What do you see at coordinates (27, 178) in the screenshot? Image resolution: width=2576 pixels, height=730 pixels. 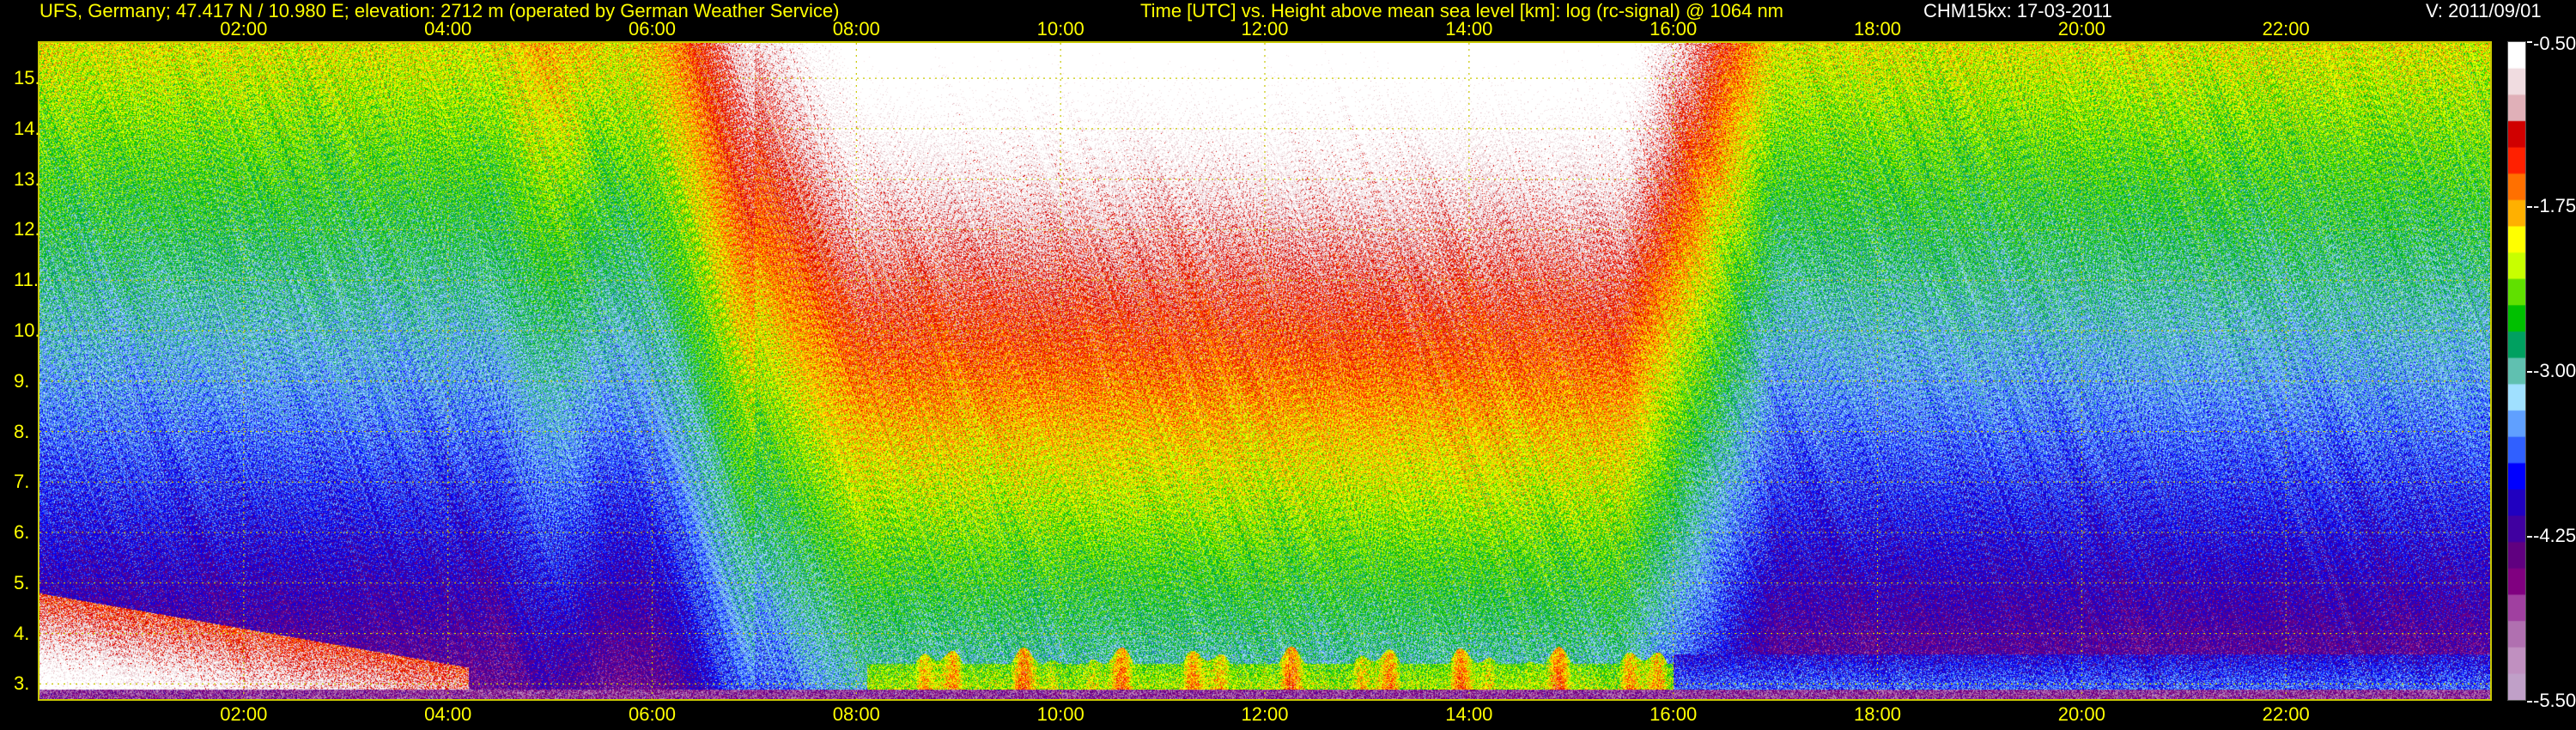 I see `y-tick-label: 13.` at bounding box center [27, 178].